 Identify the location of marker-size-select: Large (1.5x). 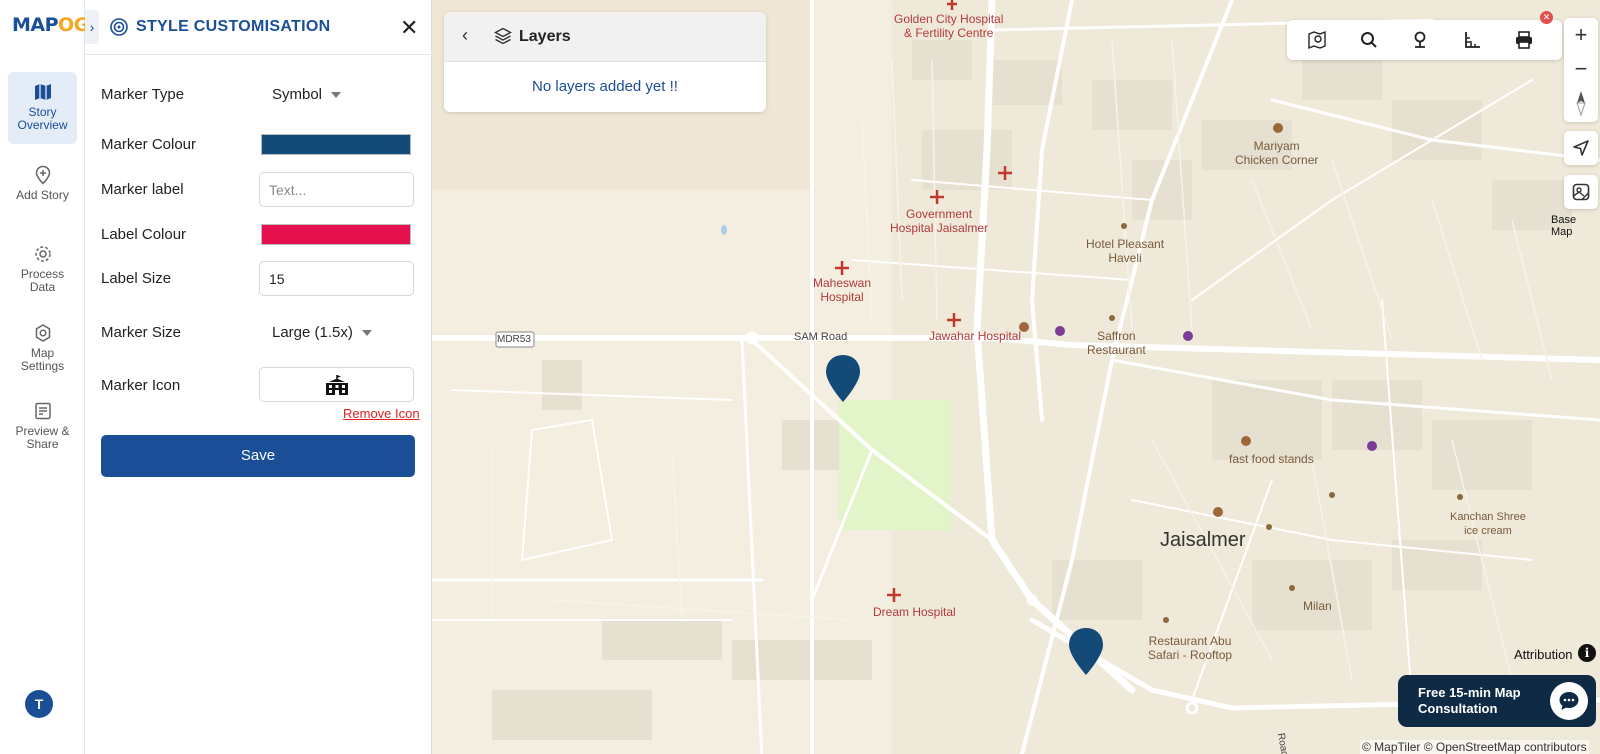
(322, 332).